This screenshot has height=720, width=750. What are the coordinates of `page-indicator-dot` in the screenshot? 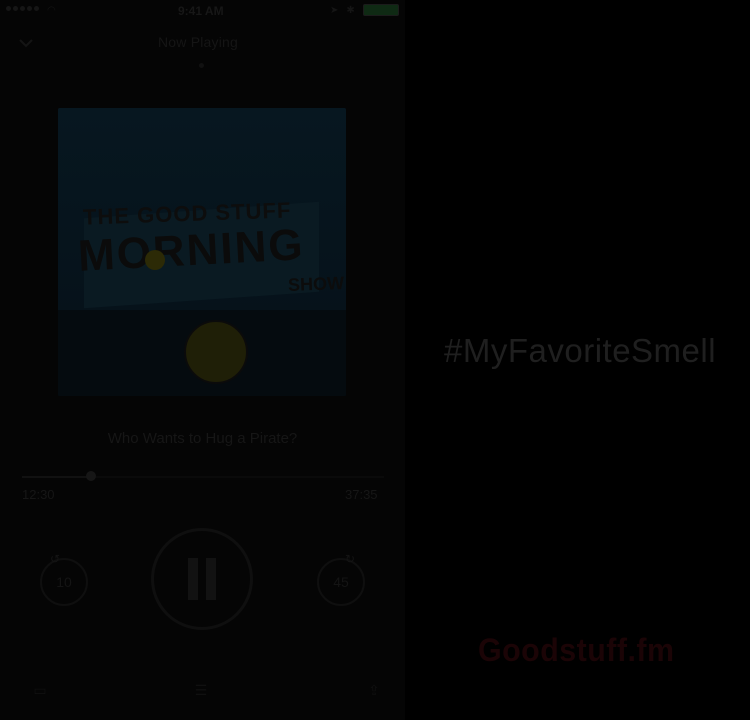 It's located at (201, 65).